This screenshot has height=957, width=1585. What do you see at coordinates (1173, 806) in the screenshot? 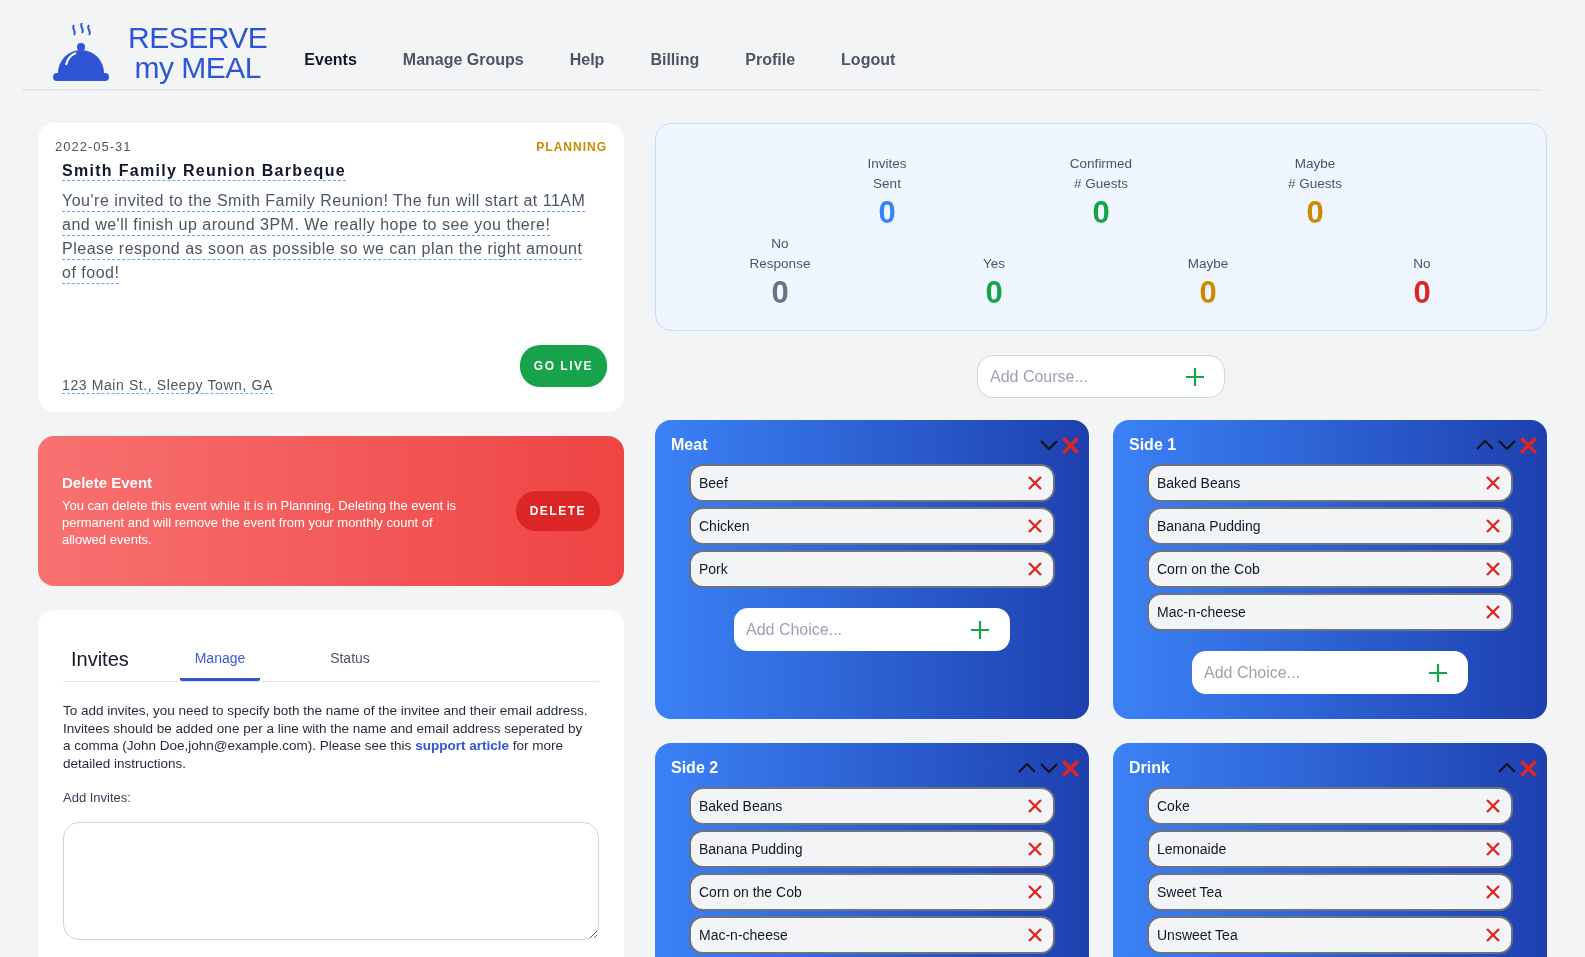
I see `choice-text: Coke` at bounding box center [1173, 806].